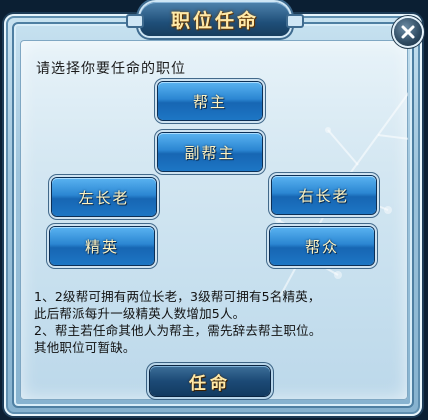  I want to click on close-icon, so click(408, 32).